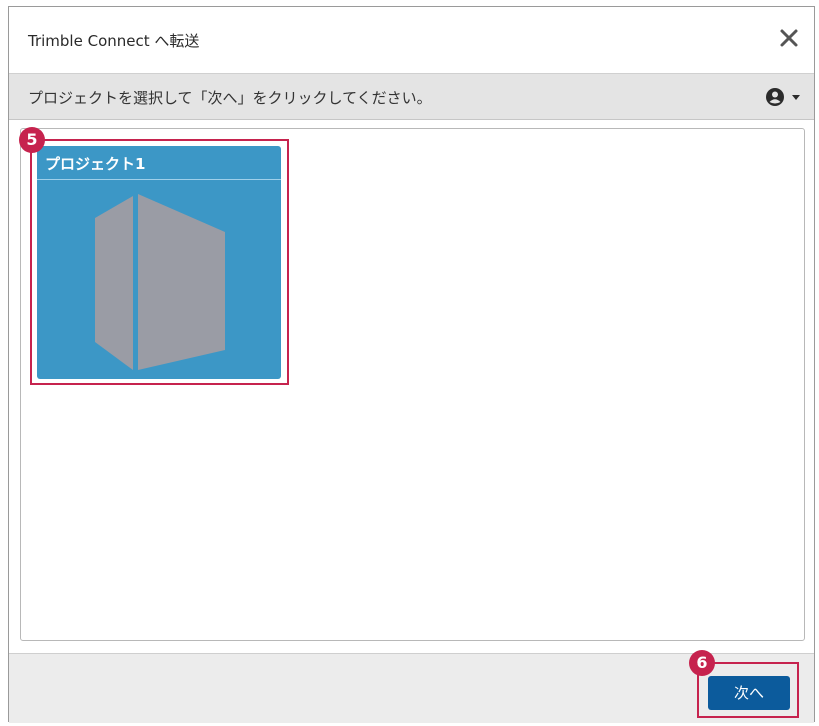 This screenshot has height=726, width=819. Describe the element at coordinates (160, 282) in the screenshot. I see `building-icon` at that location.